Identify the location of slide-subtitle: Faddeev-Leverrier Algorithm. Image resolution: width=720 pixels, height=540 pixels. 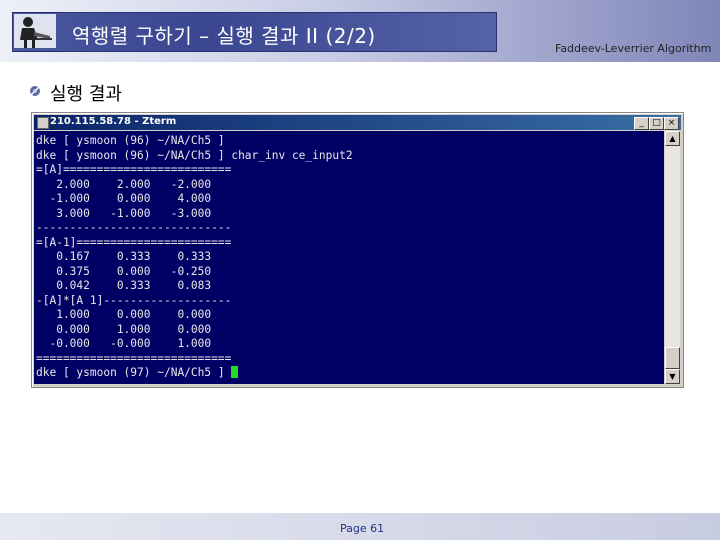
(633, 48).